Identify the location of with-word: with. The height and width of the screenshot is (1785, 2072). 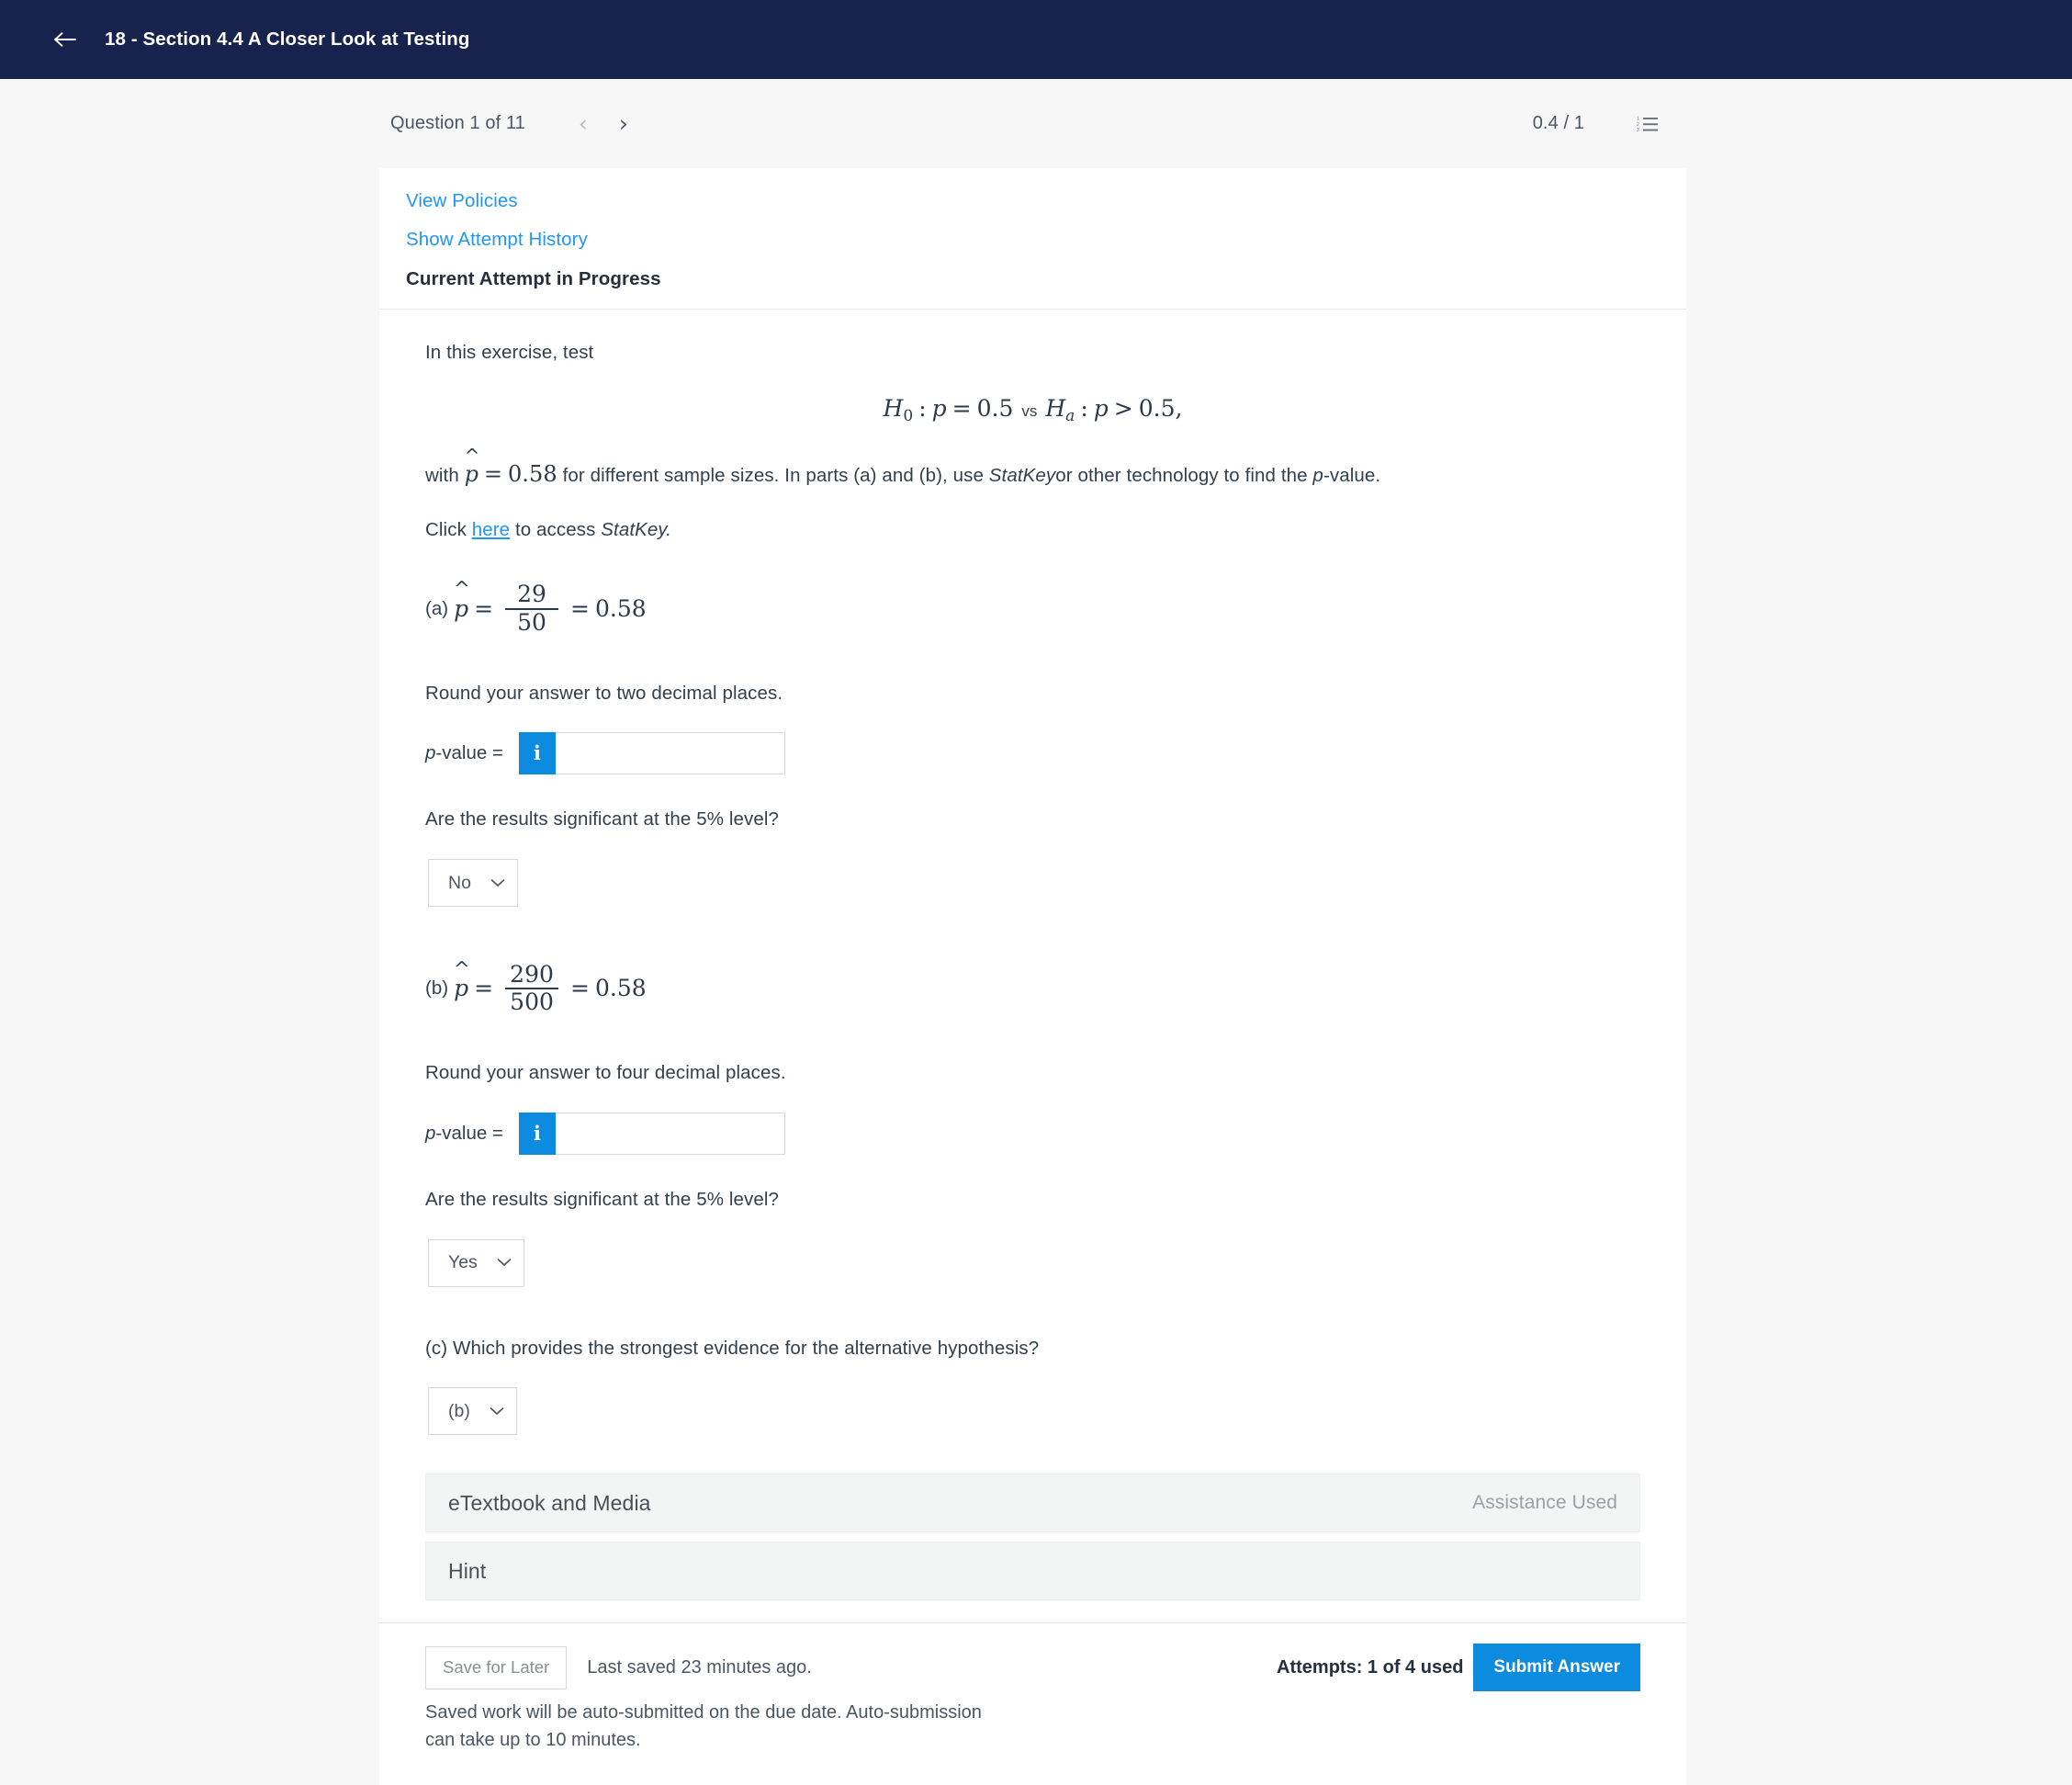
(442, 476).